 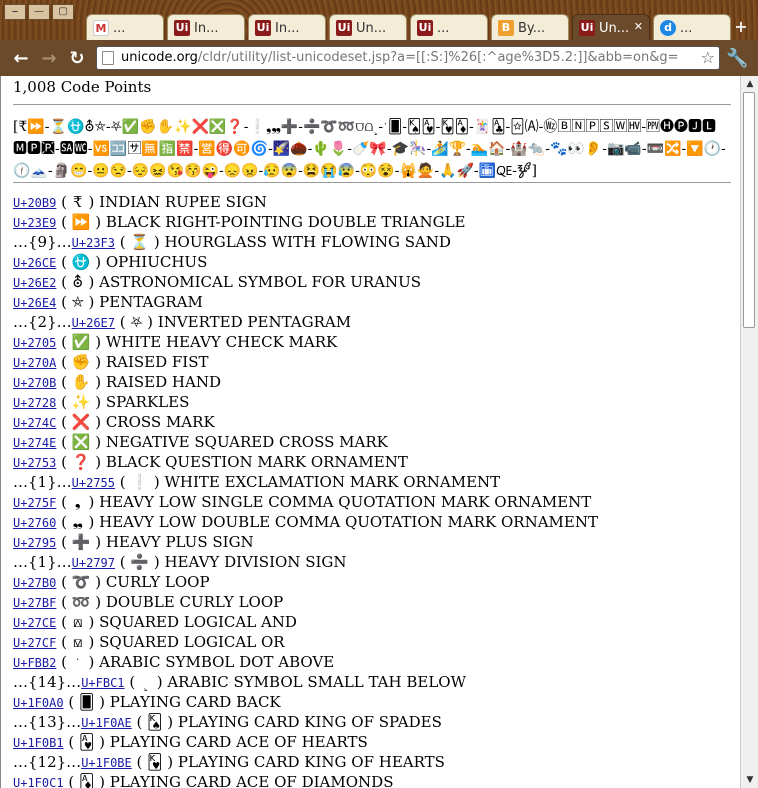 What do you see at coordinates (34, 403) in the screenshot?
I see `code-point-link: U+2728` at bounding box center [34, 403].